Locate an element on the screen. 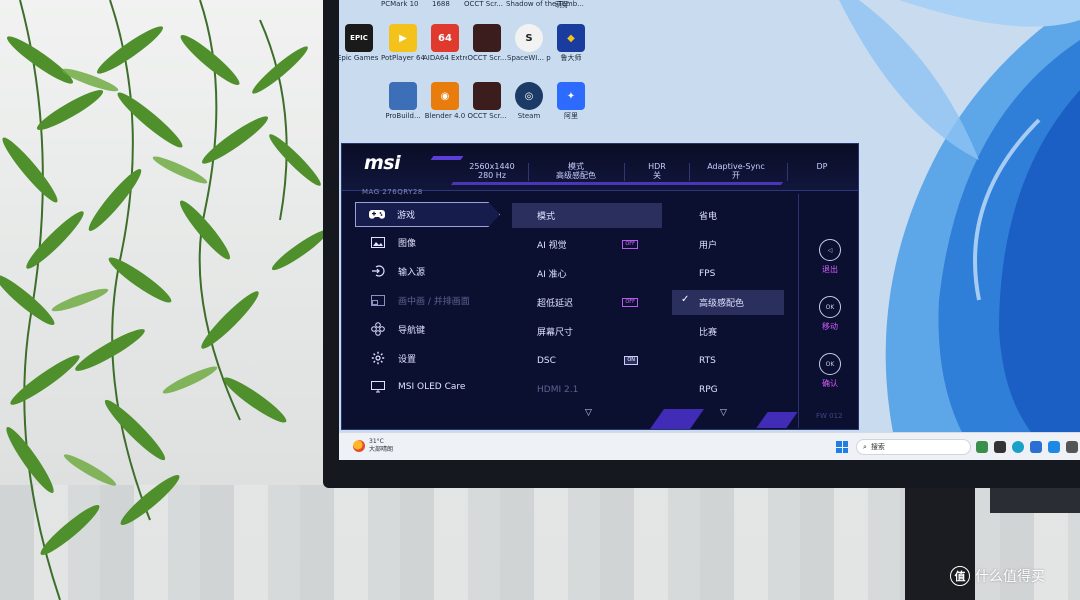  model-name: MAG 276QRY28 is located at coordinates (392, 192).